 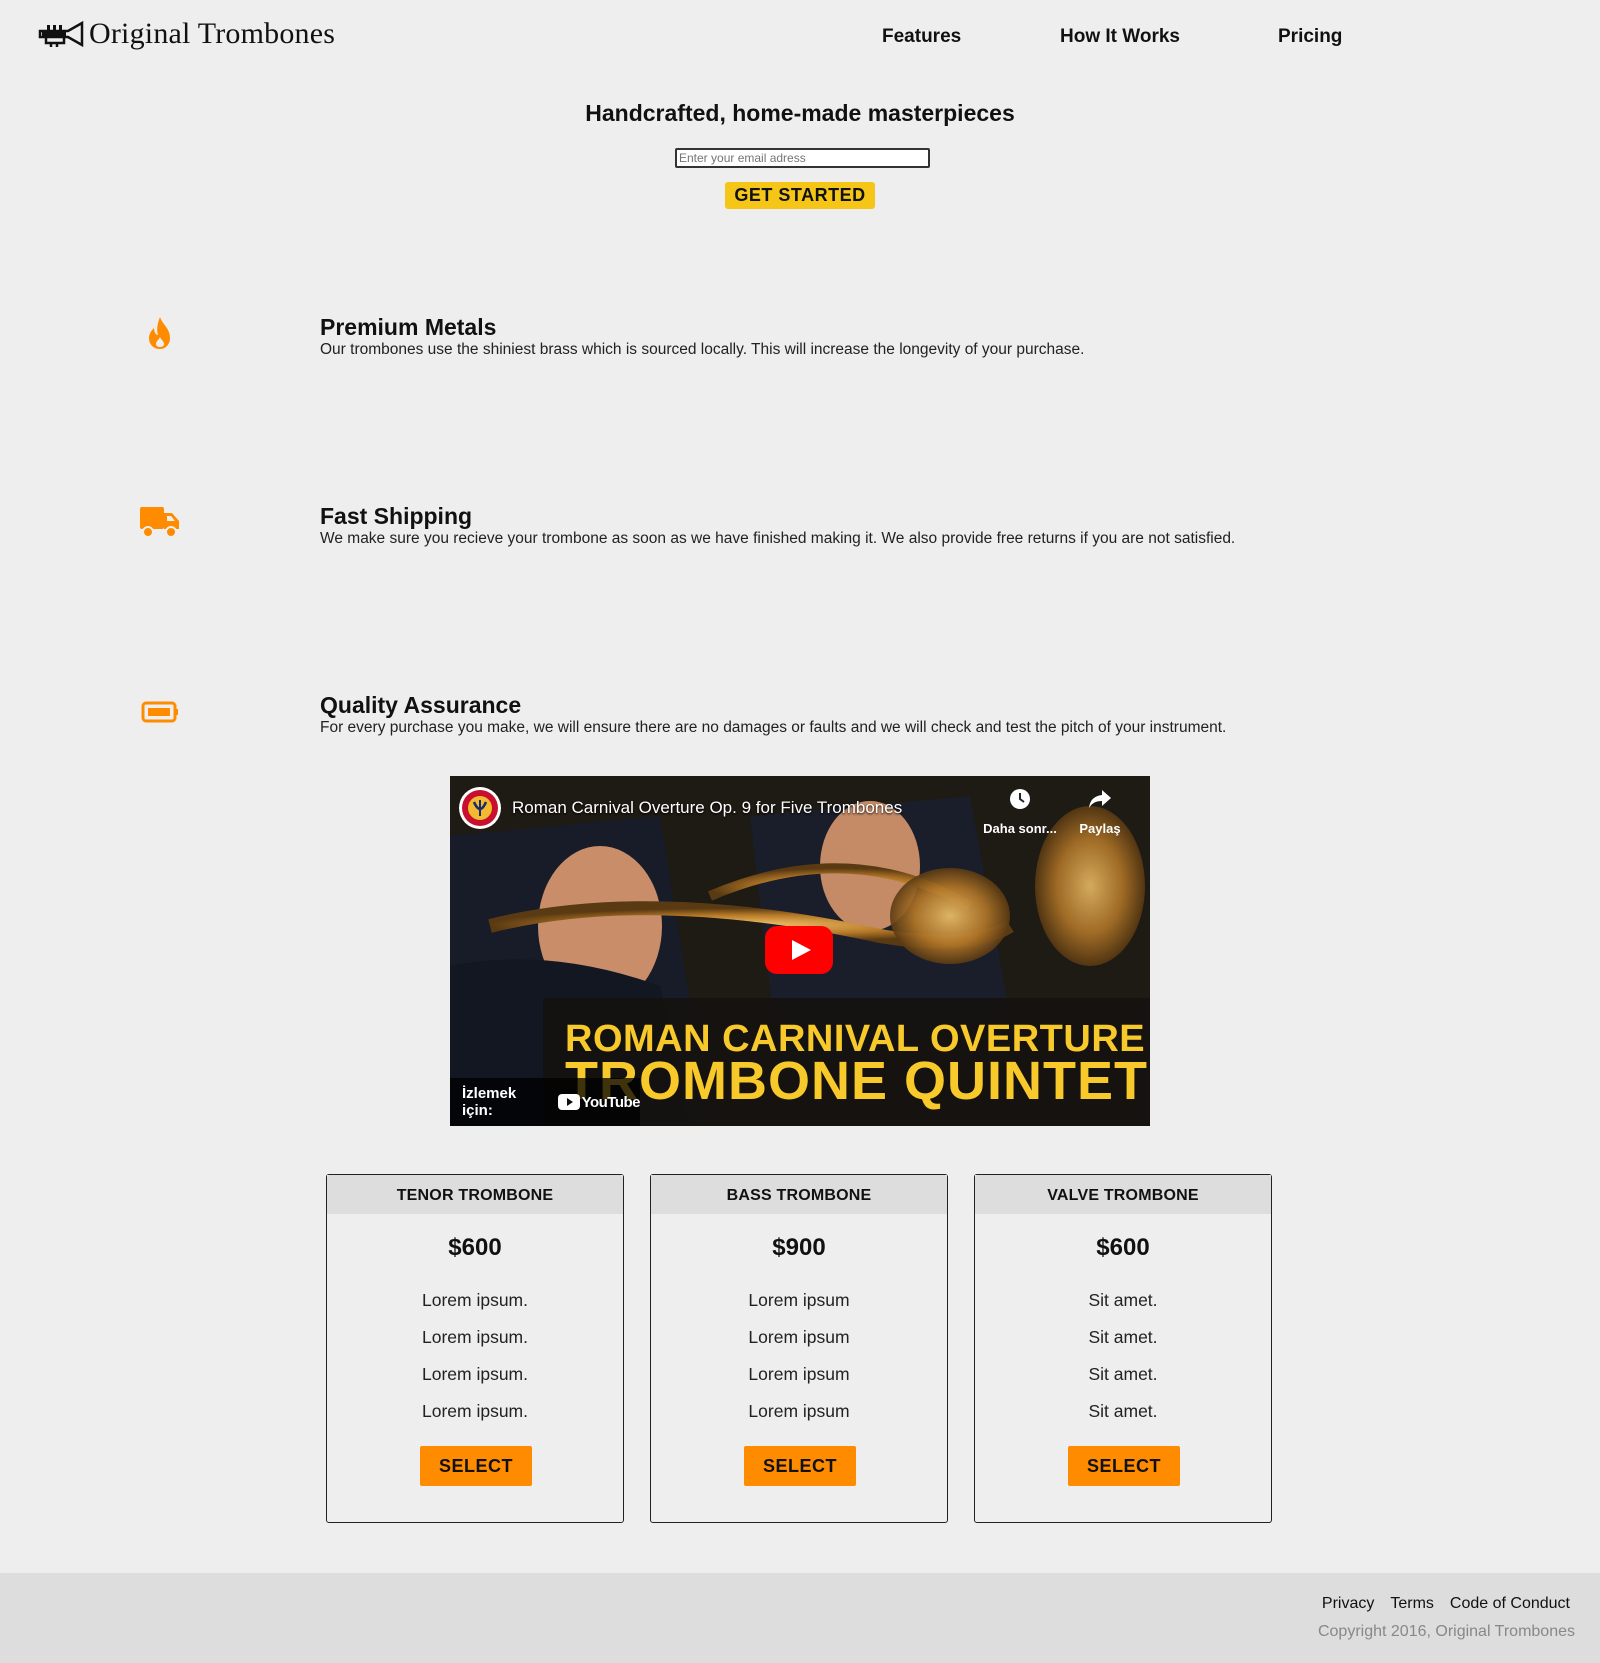 What do you see at coordinates (1100, 799) in the screenshot?
I see `share-icon` at bounding box center [1100, 799].